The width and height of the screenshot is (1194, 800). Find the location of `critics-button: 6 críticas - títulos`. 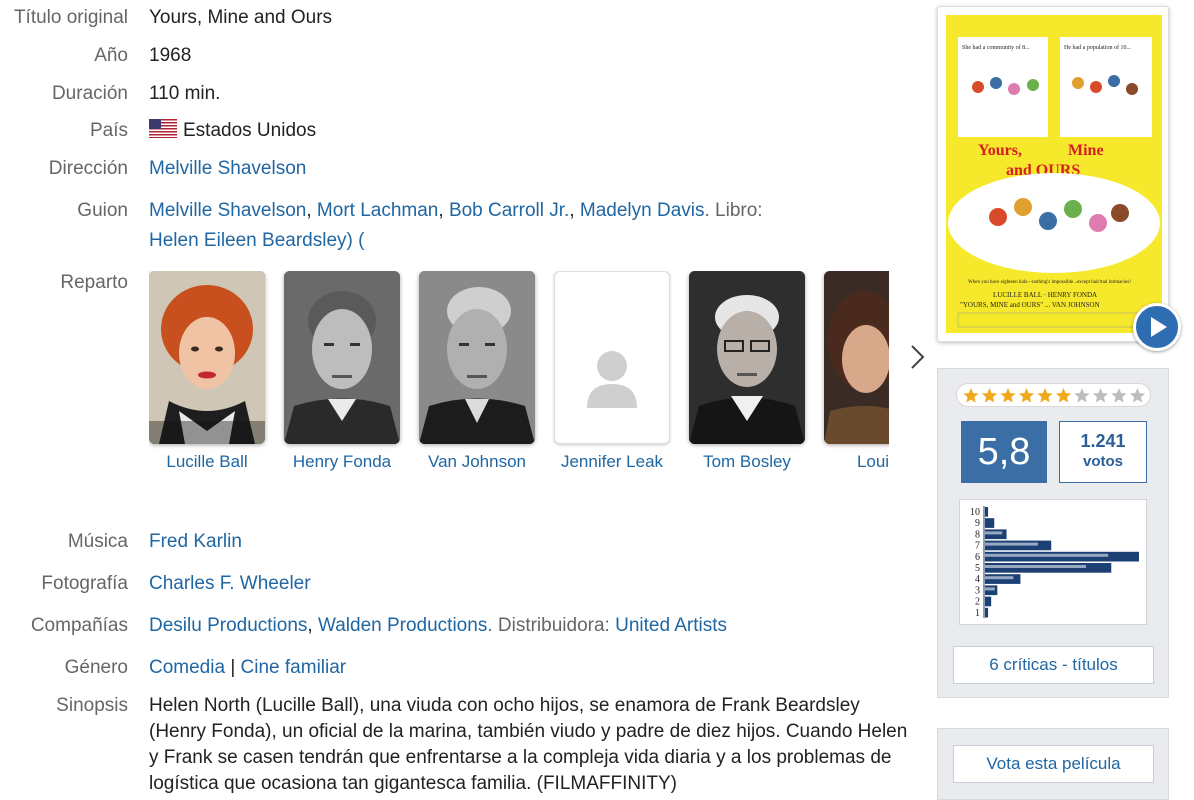

critics-button: 6 críticas - títulos is located at coordinates (1053, 665).